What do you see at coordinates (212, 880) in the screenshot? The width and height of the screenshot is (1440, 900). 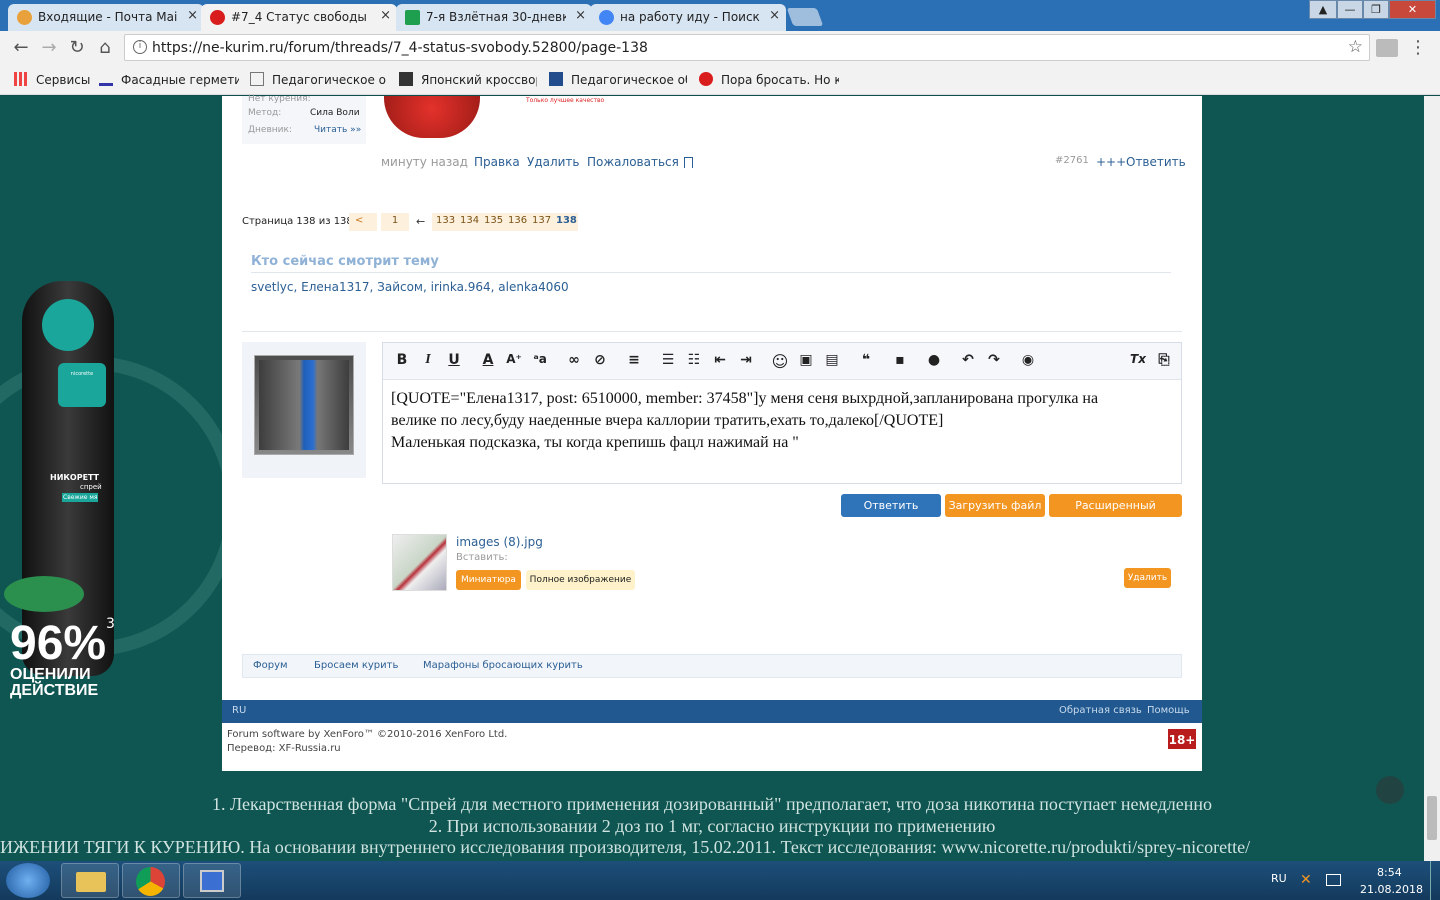 I see `computer-taskbar-icon` at bounding box center [212, 880].